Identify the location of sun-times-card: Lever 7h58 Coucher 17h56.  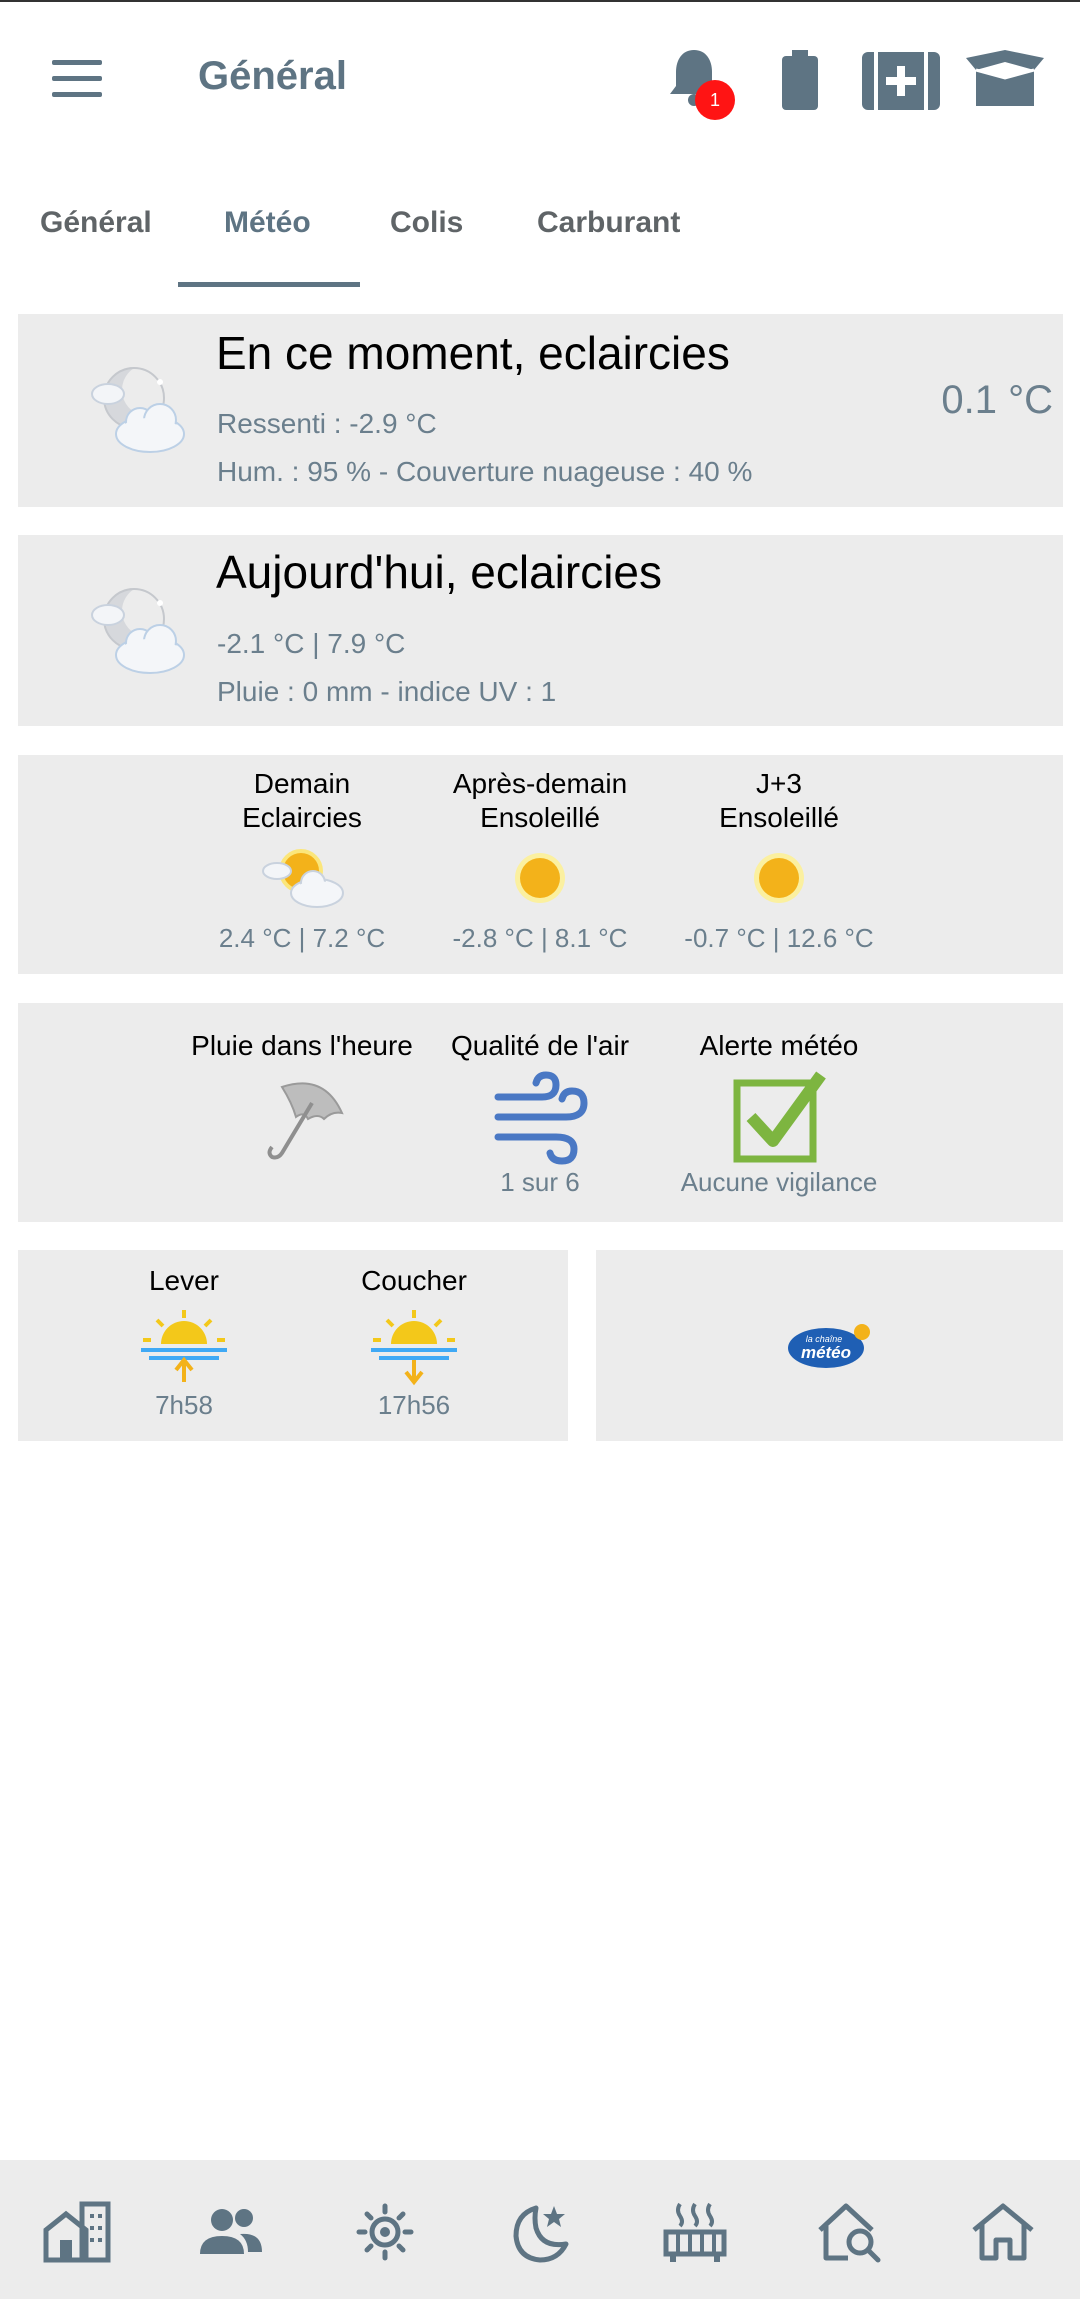
(293, 1345).